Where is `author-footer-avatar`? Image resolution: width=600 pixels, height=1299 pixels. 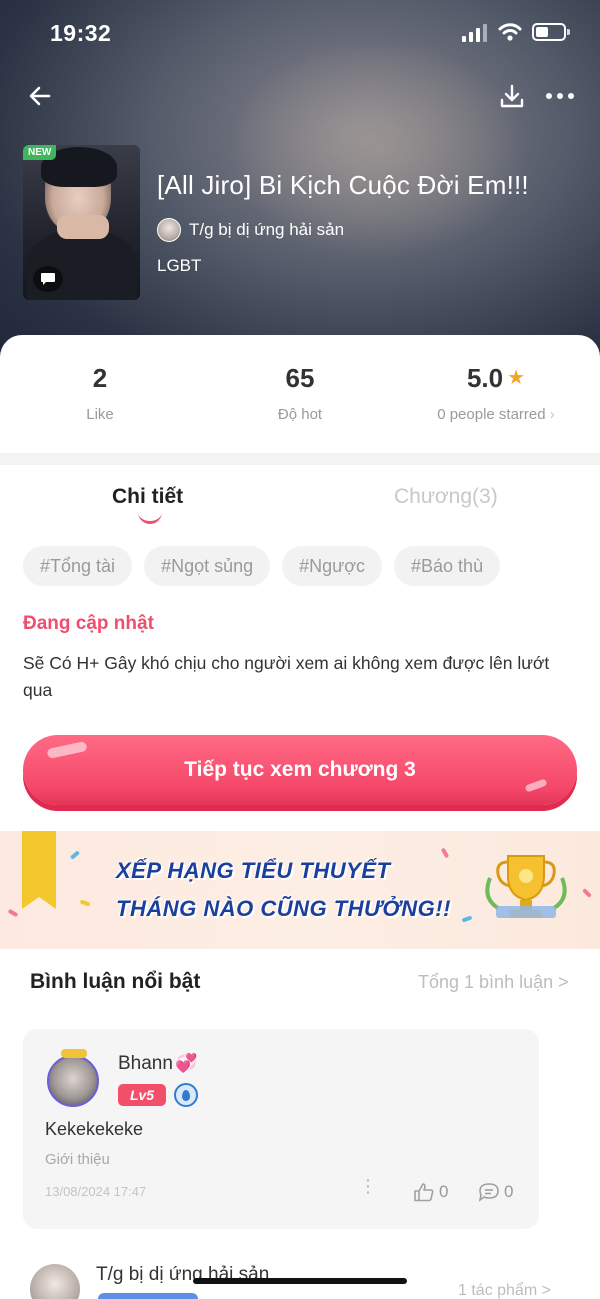 author-footer-avatar is located at coordinates (55, 1281).